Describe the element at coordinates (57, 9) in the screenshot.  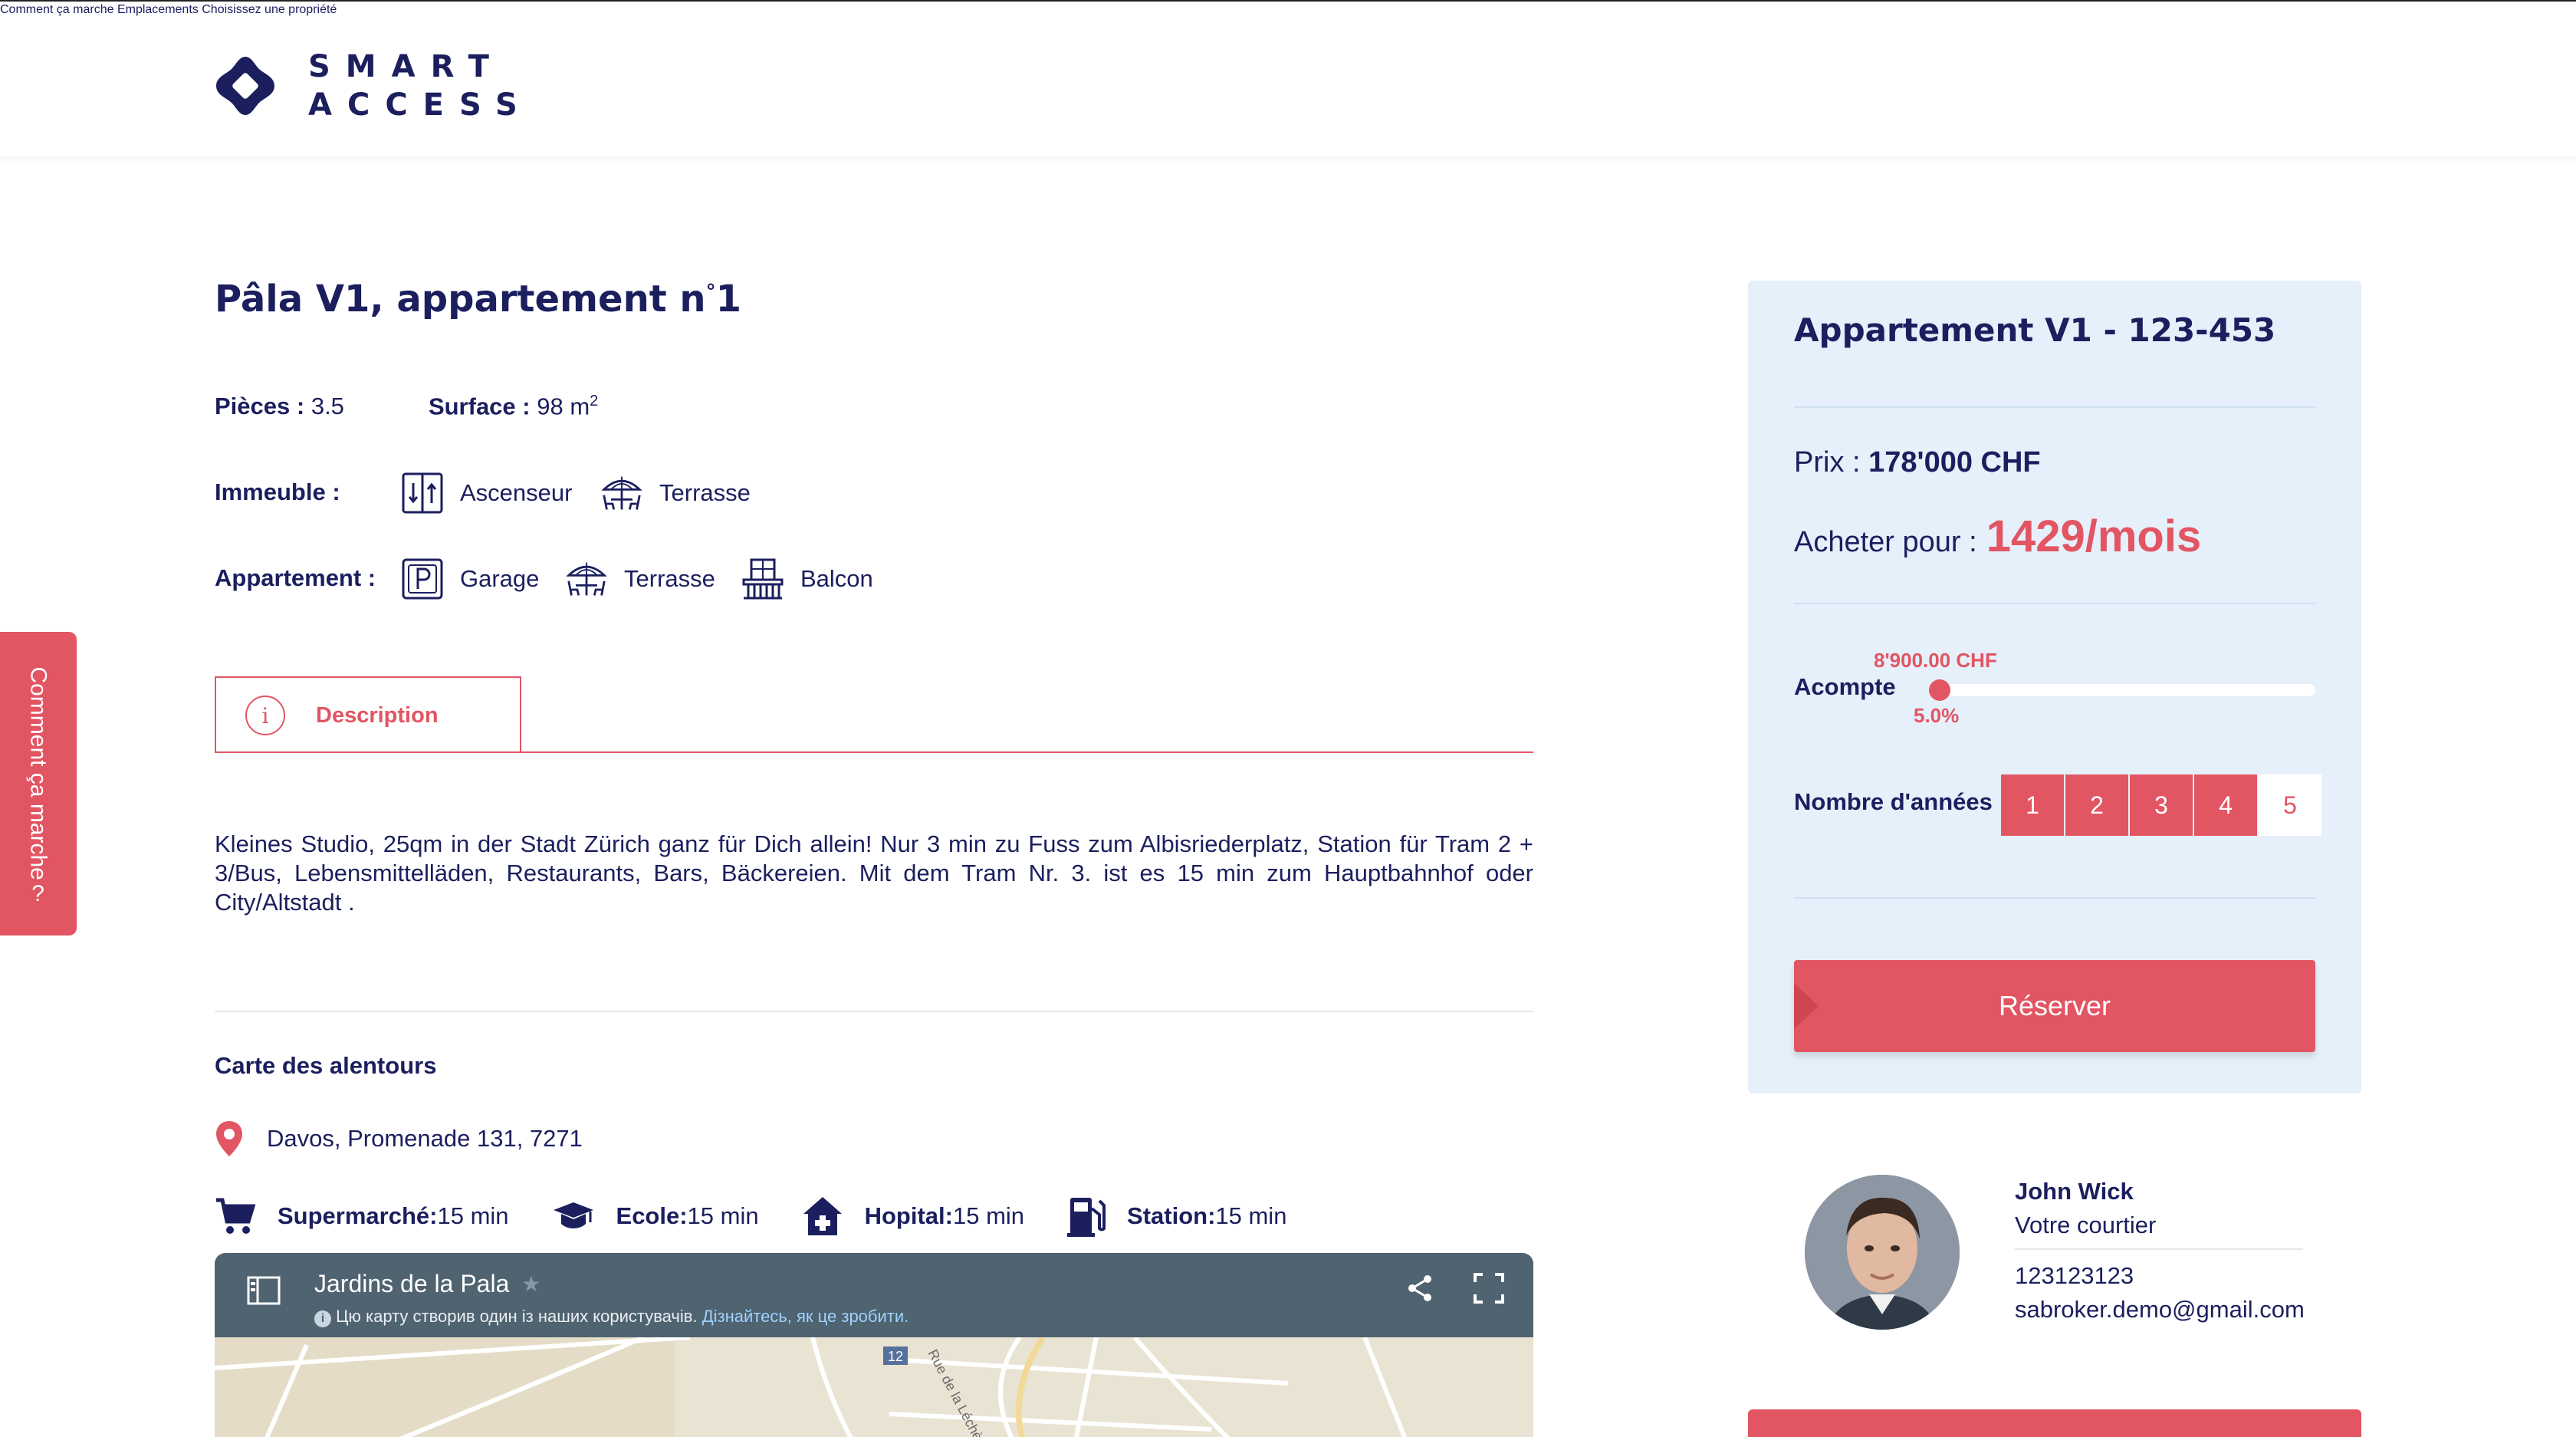
I see `nav-how-it-works: Comment ça marche` at that location.